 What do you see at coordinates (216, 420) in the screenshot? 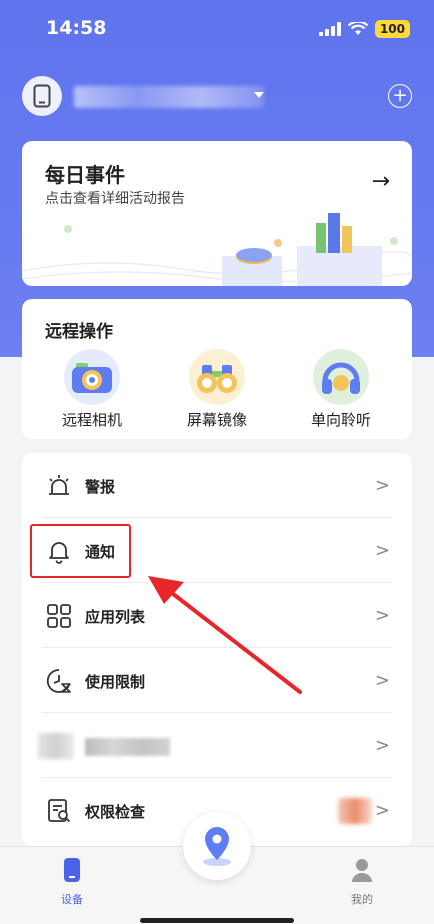
I see `screen-mirror-label: 屏幕镜像` at bounding box center [216, 420].